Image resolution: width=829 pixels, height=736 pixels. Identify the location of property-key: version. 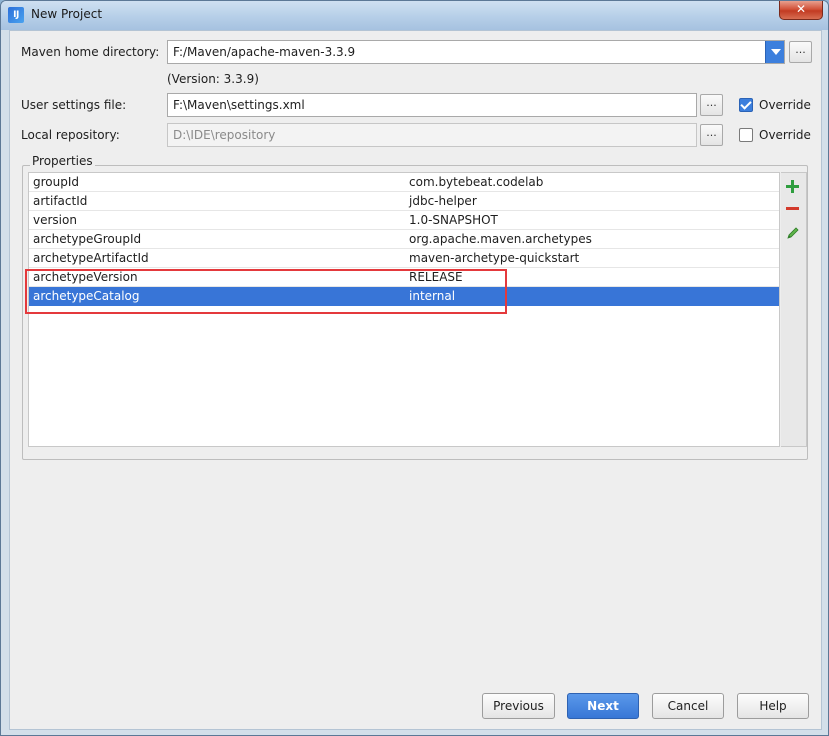
(55, 220).